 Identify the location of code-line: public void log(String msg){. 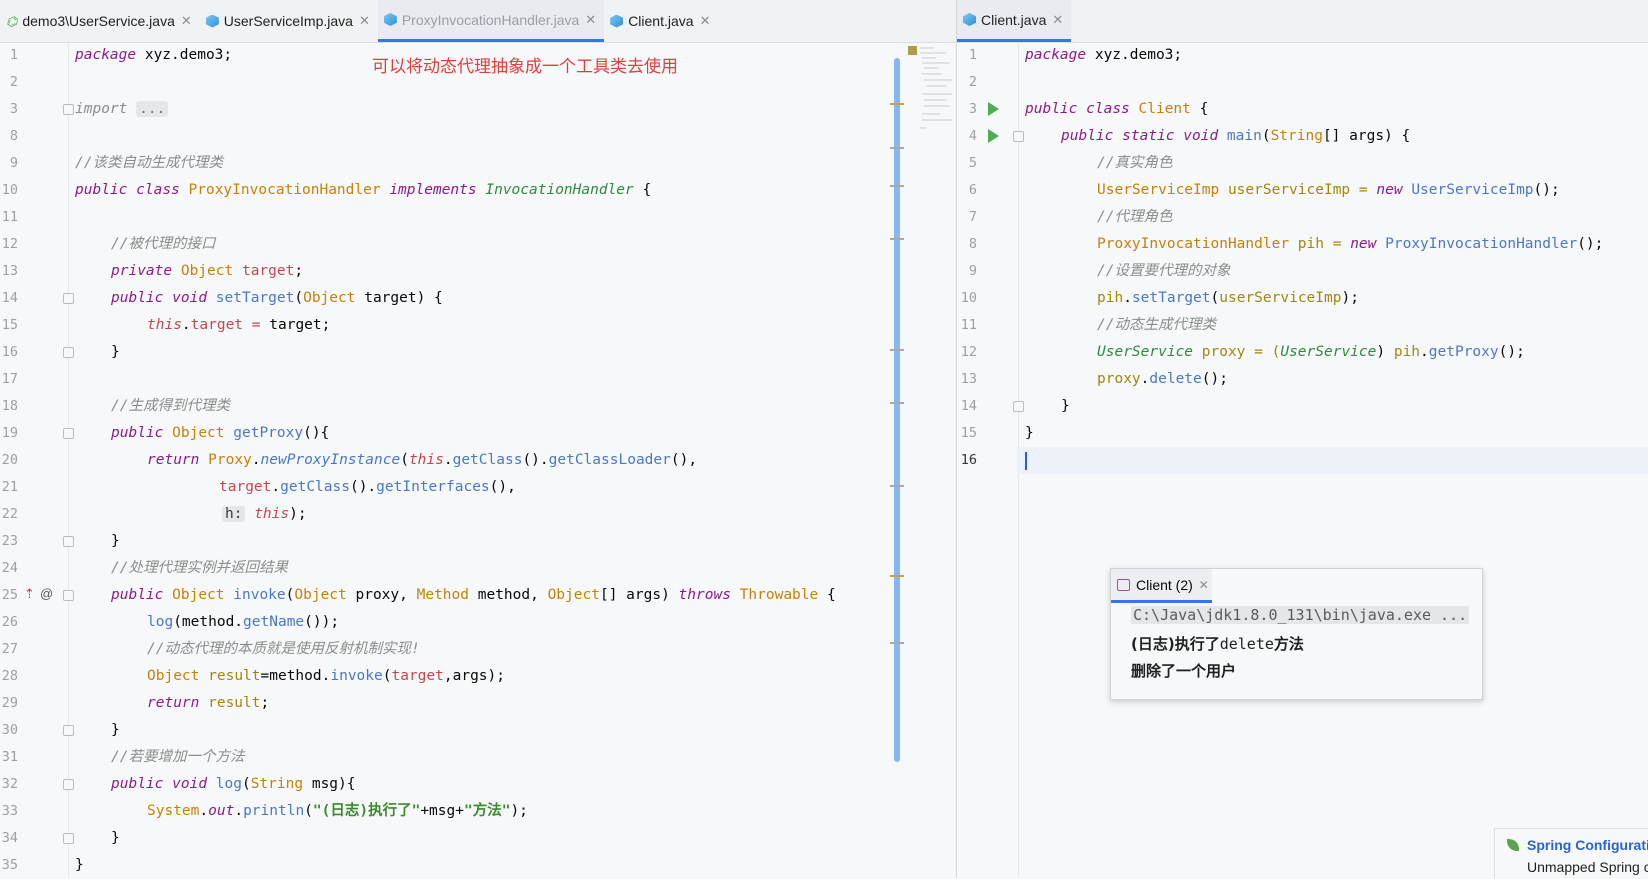
(233, 784).